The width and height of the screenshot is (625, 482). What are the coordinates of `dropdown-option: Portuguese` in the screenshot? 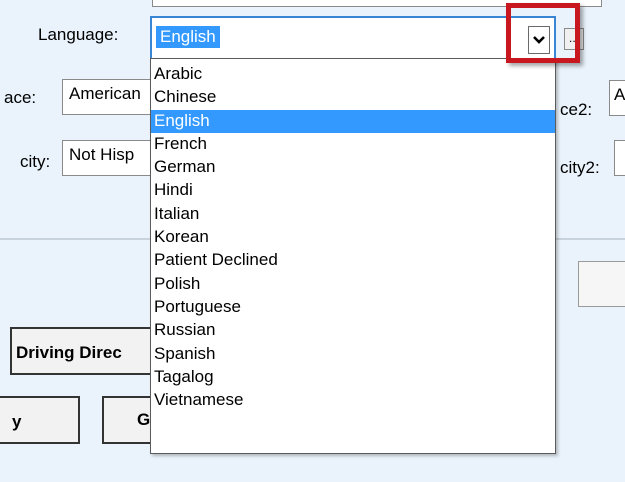 It's located at (353, 307).